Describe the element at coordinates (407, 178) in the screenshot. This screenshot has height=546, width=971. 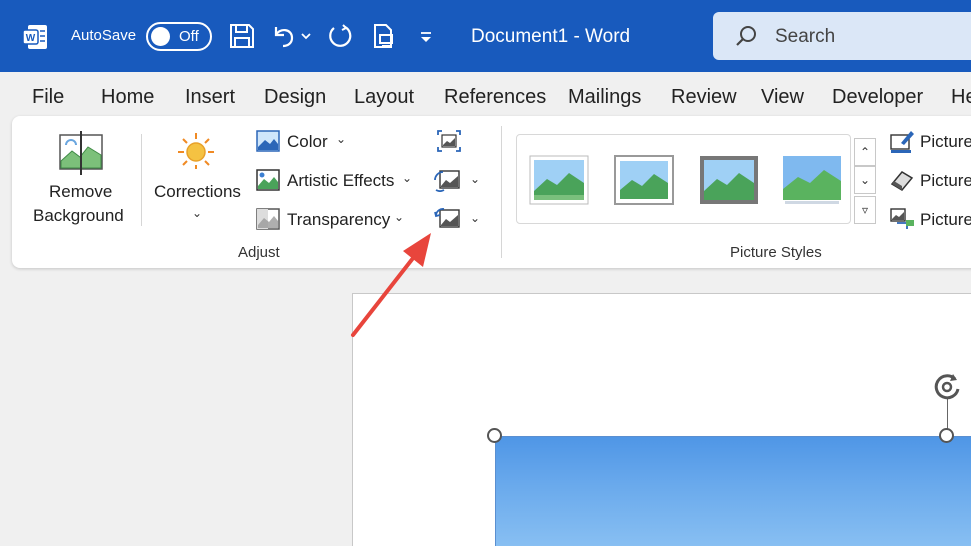
I see `artistic-effects-chevron-icon: ⌄` at that location.